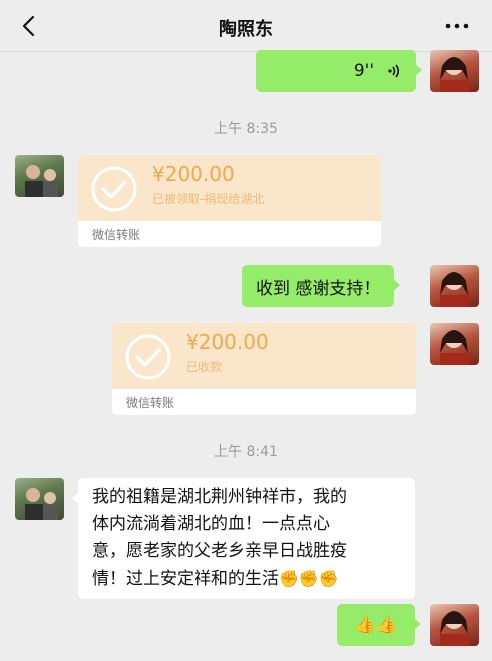 The width and height of the screenshot is (492, 661). I want to click on navigation-bar: 陶照东, so click(246, 26).